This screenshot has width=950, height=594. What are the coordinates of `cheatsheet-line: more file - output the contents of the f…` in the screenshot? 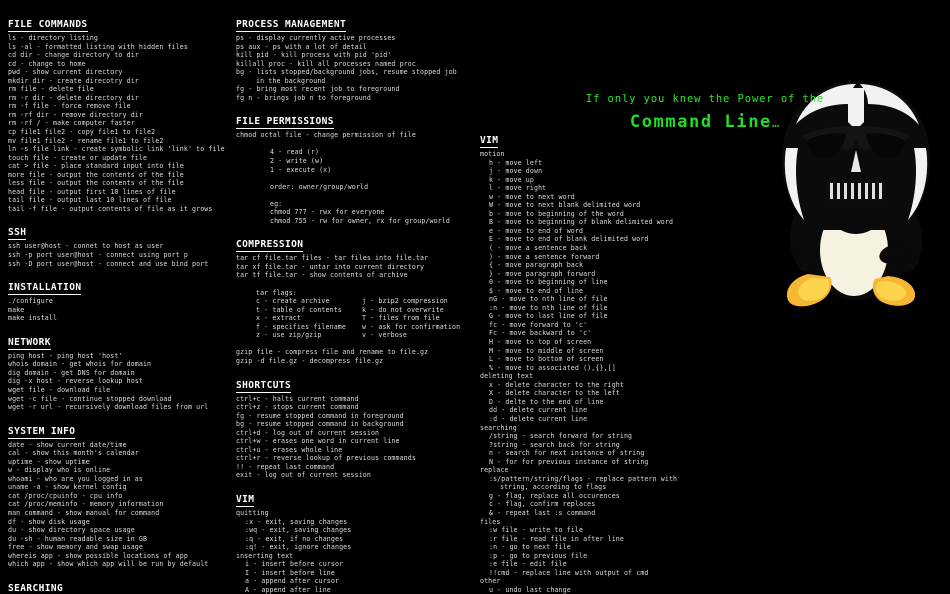 It's located at (96, 174).